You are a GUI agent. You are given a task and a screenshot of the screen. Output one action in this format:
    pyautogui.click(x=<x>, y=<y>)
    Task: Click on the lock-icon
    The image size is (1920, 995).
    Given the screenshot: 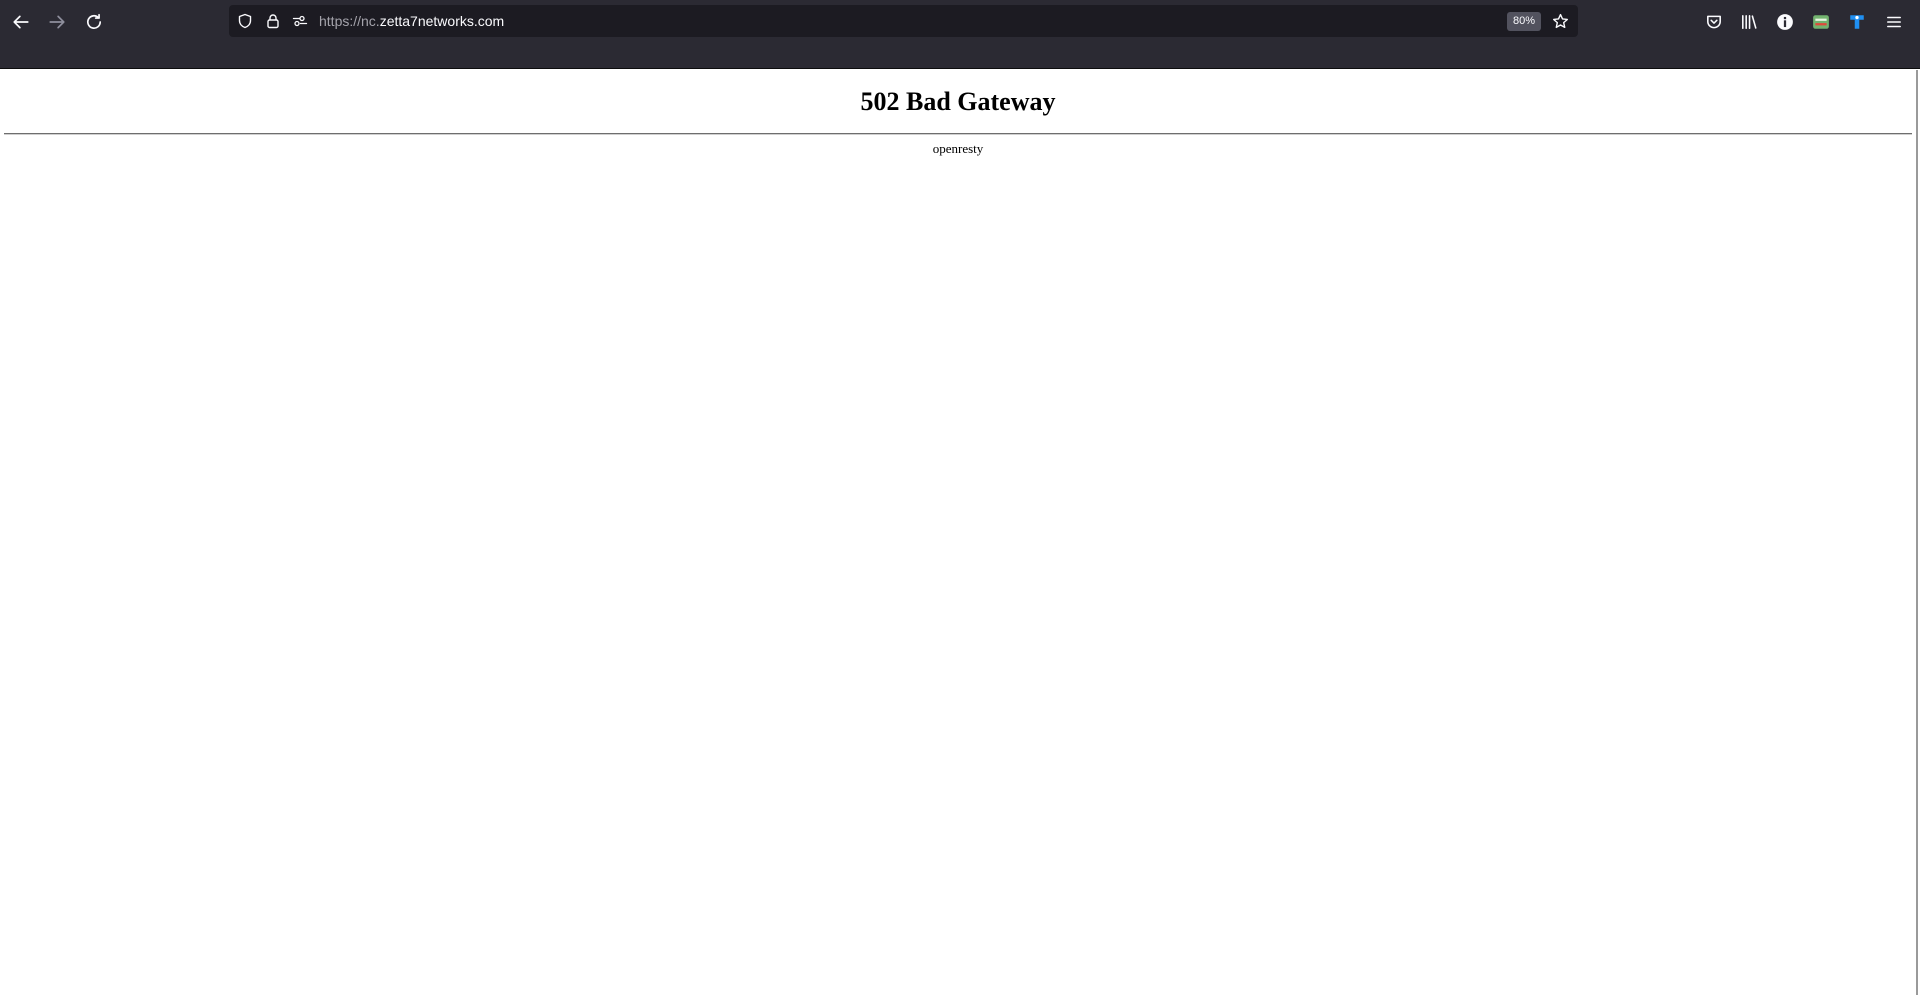 What is the action you would take?
    pyautogui.click(x=273, y=21)
    